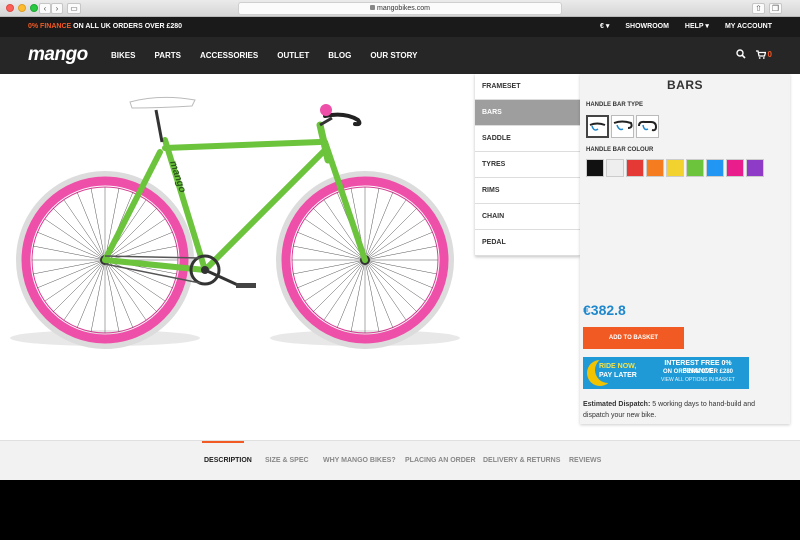  What do you see at coordinates (359, 461) in the screenshot?
I see `tab-why-mango: WHY MANGO BIKES?` at bounding box center [359, 461].